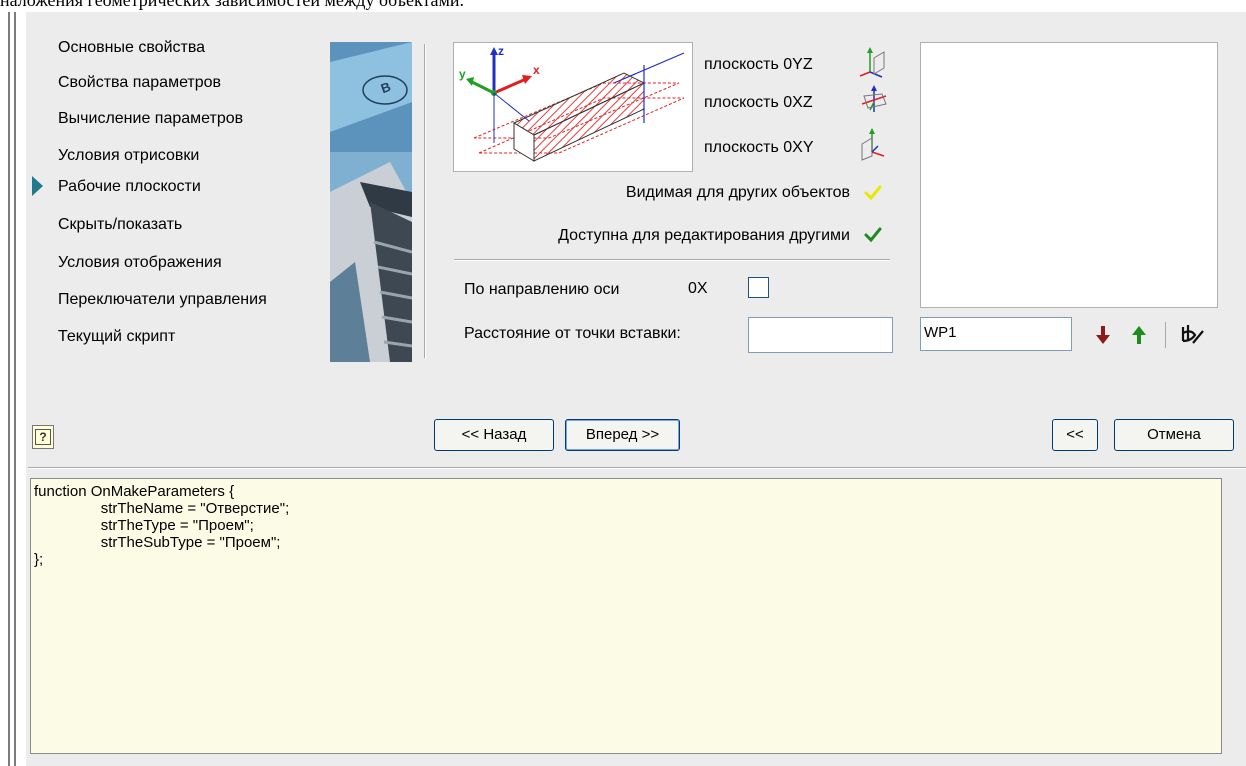 The image size is (1246, 766). I want to click on workplane-preview: z x y, so click(573, 107).